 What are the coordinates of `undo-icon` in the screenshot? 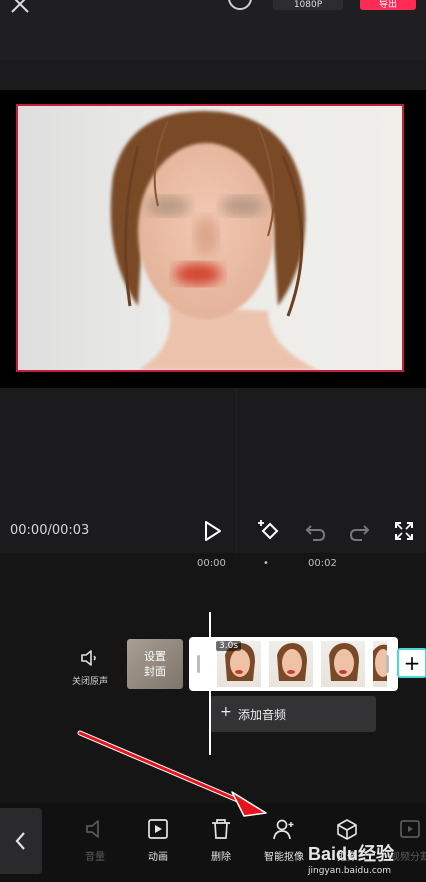 It's located at (315, 531).